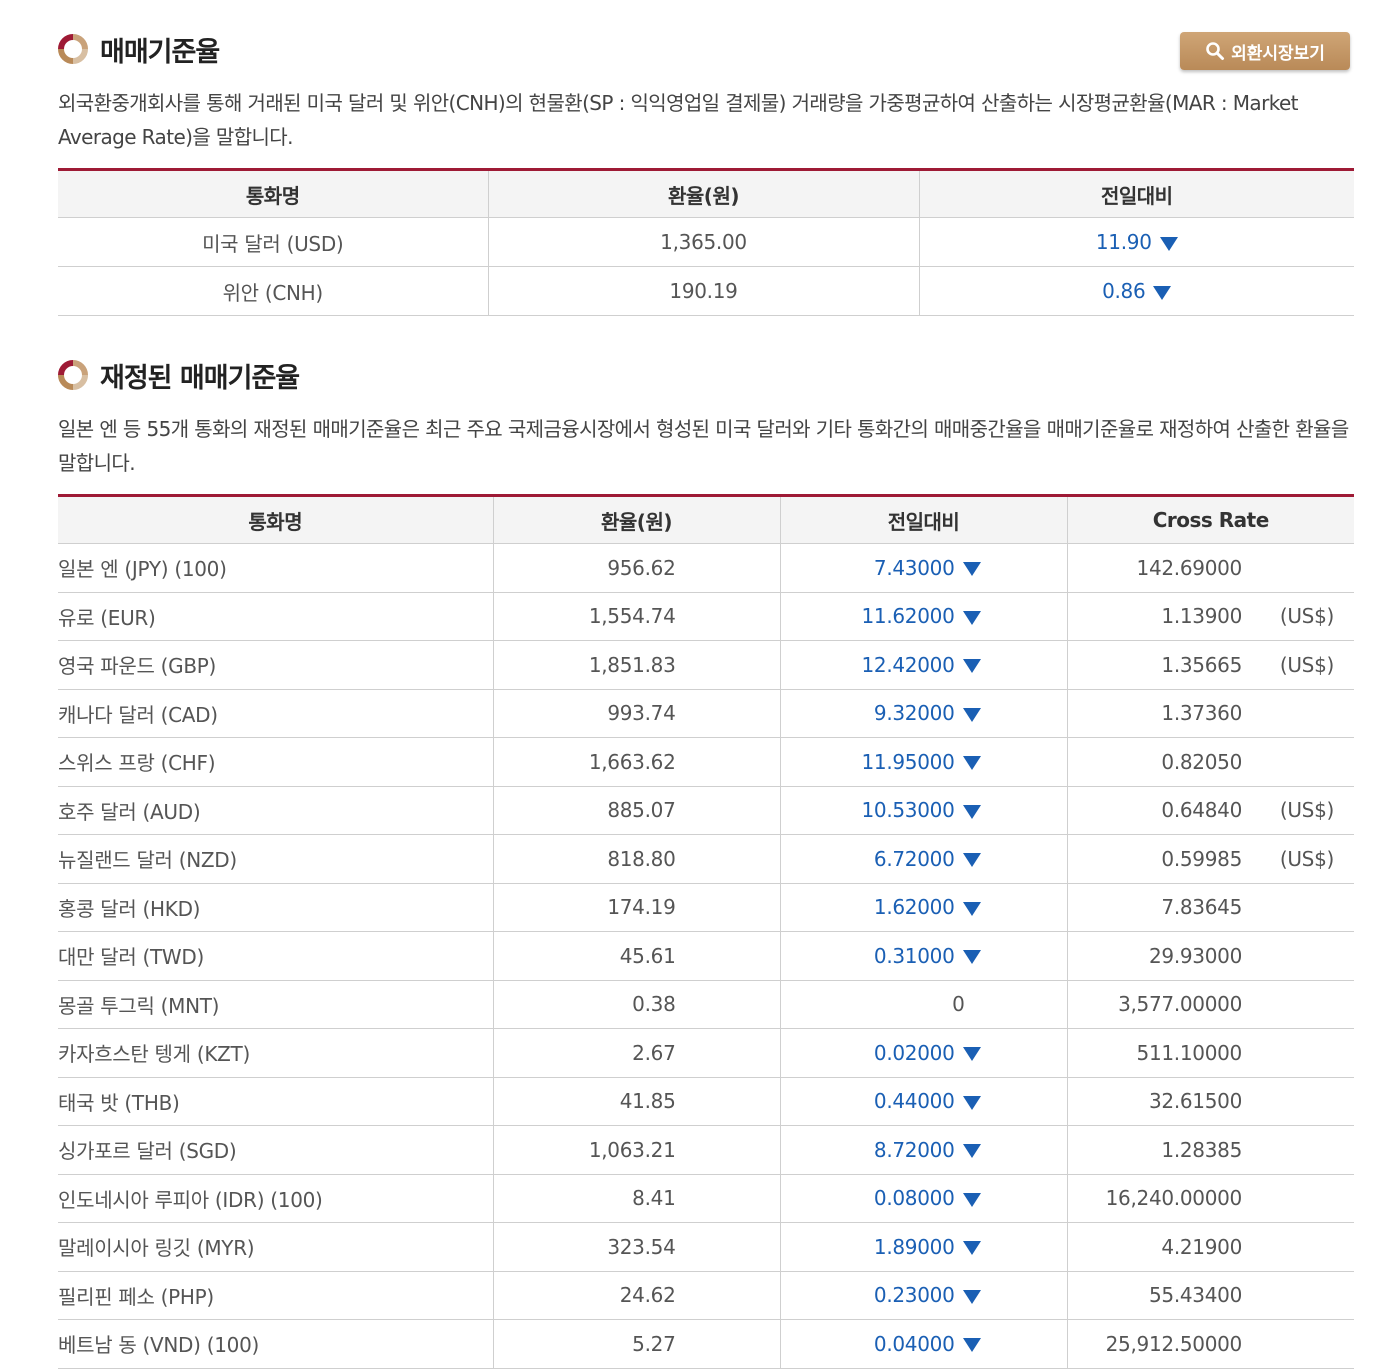 This screenshot has width=1376, height=1369. I want to click on change-cell: 0, so click(923, 1004).